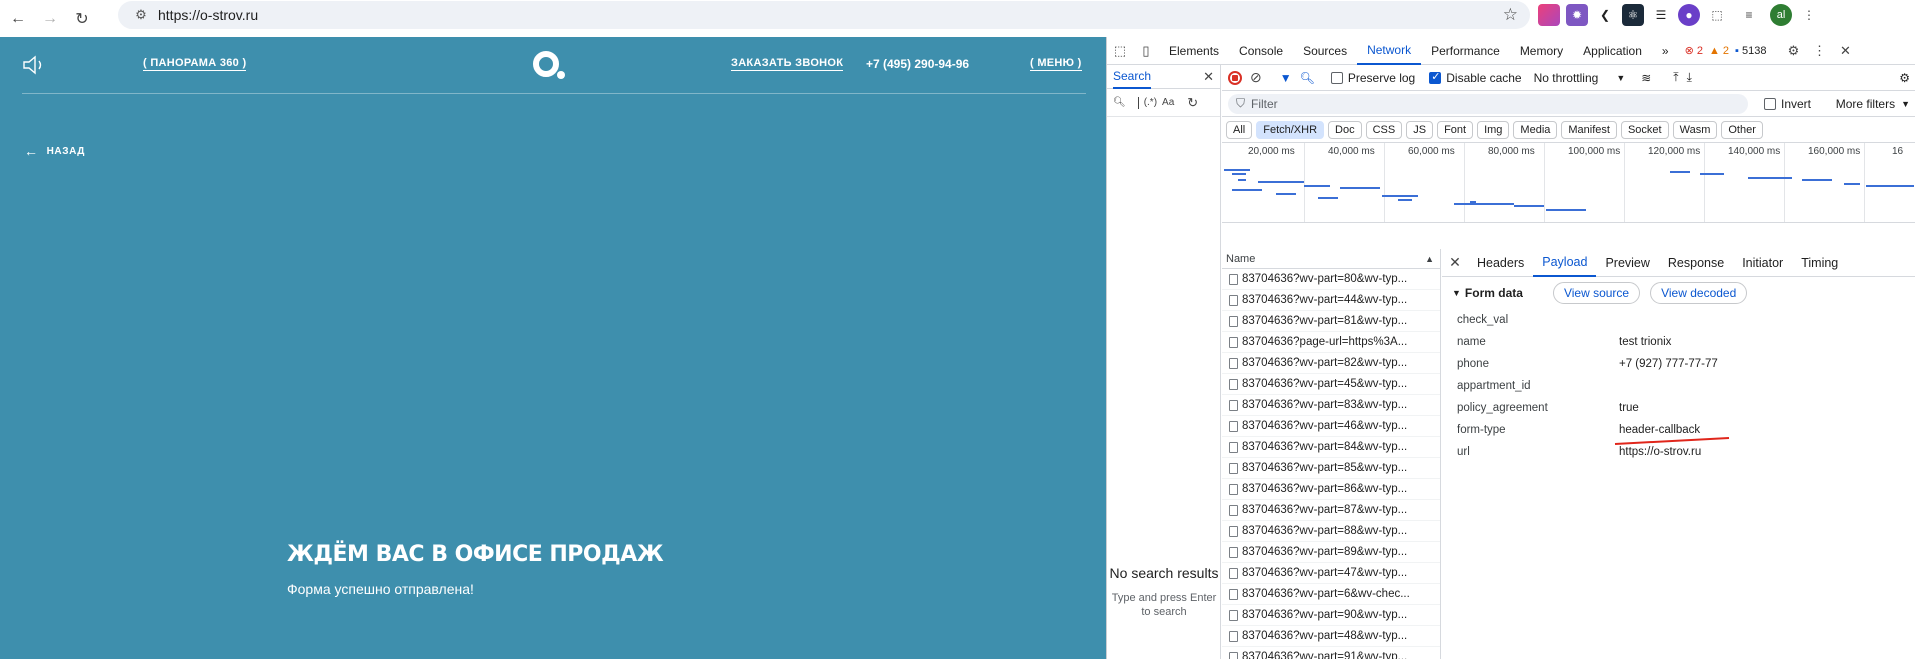  I want to click on more-filters-dropdown: More filters ▼, so click(1873, 104).